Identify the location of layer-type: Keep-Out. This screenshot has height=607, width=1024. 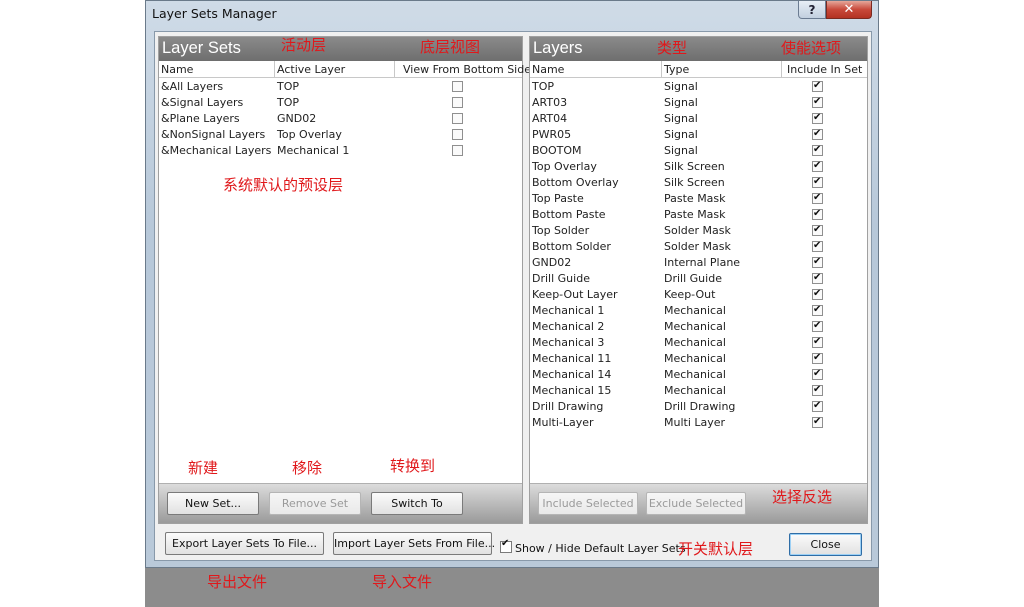
(690, 294).